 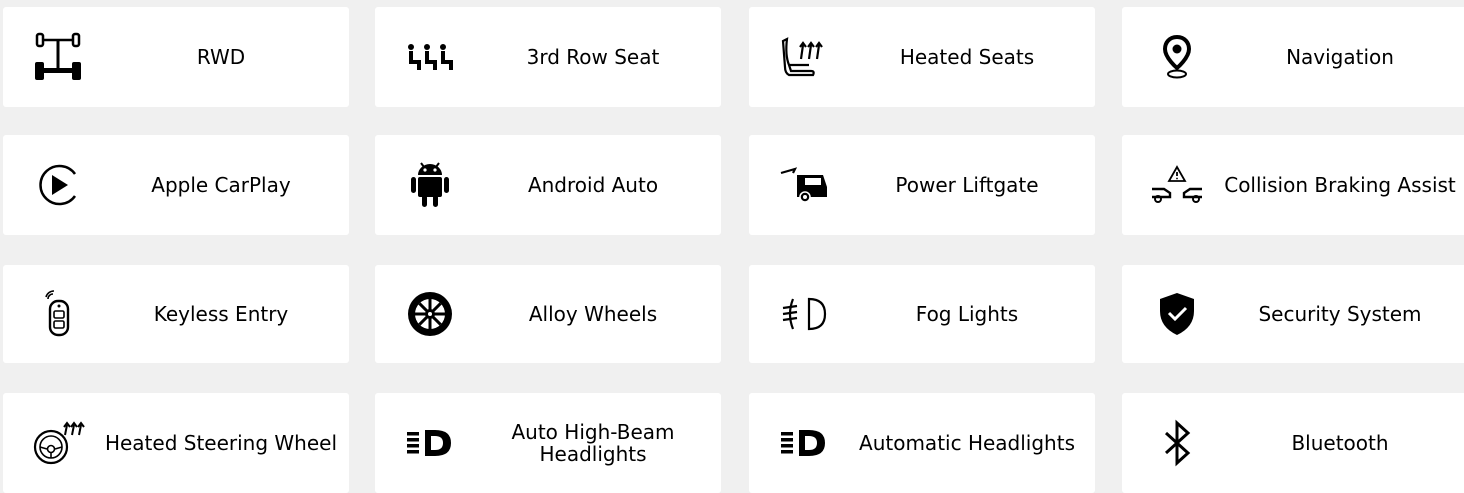 I want to click on feature-label: Navigation, so click(x=1340, y=57).